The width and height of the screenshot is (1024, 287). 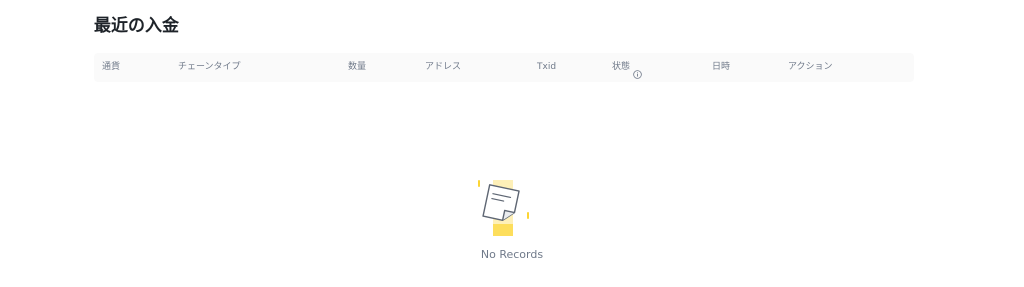 I want to click on column-header-chain-type: チェーンタイプ, so click(x=209, y=67).